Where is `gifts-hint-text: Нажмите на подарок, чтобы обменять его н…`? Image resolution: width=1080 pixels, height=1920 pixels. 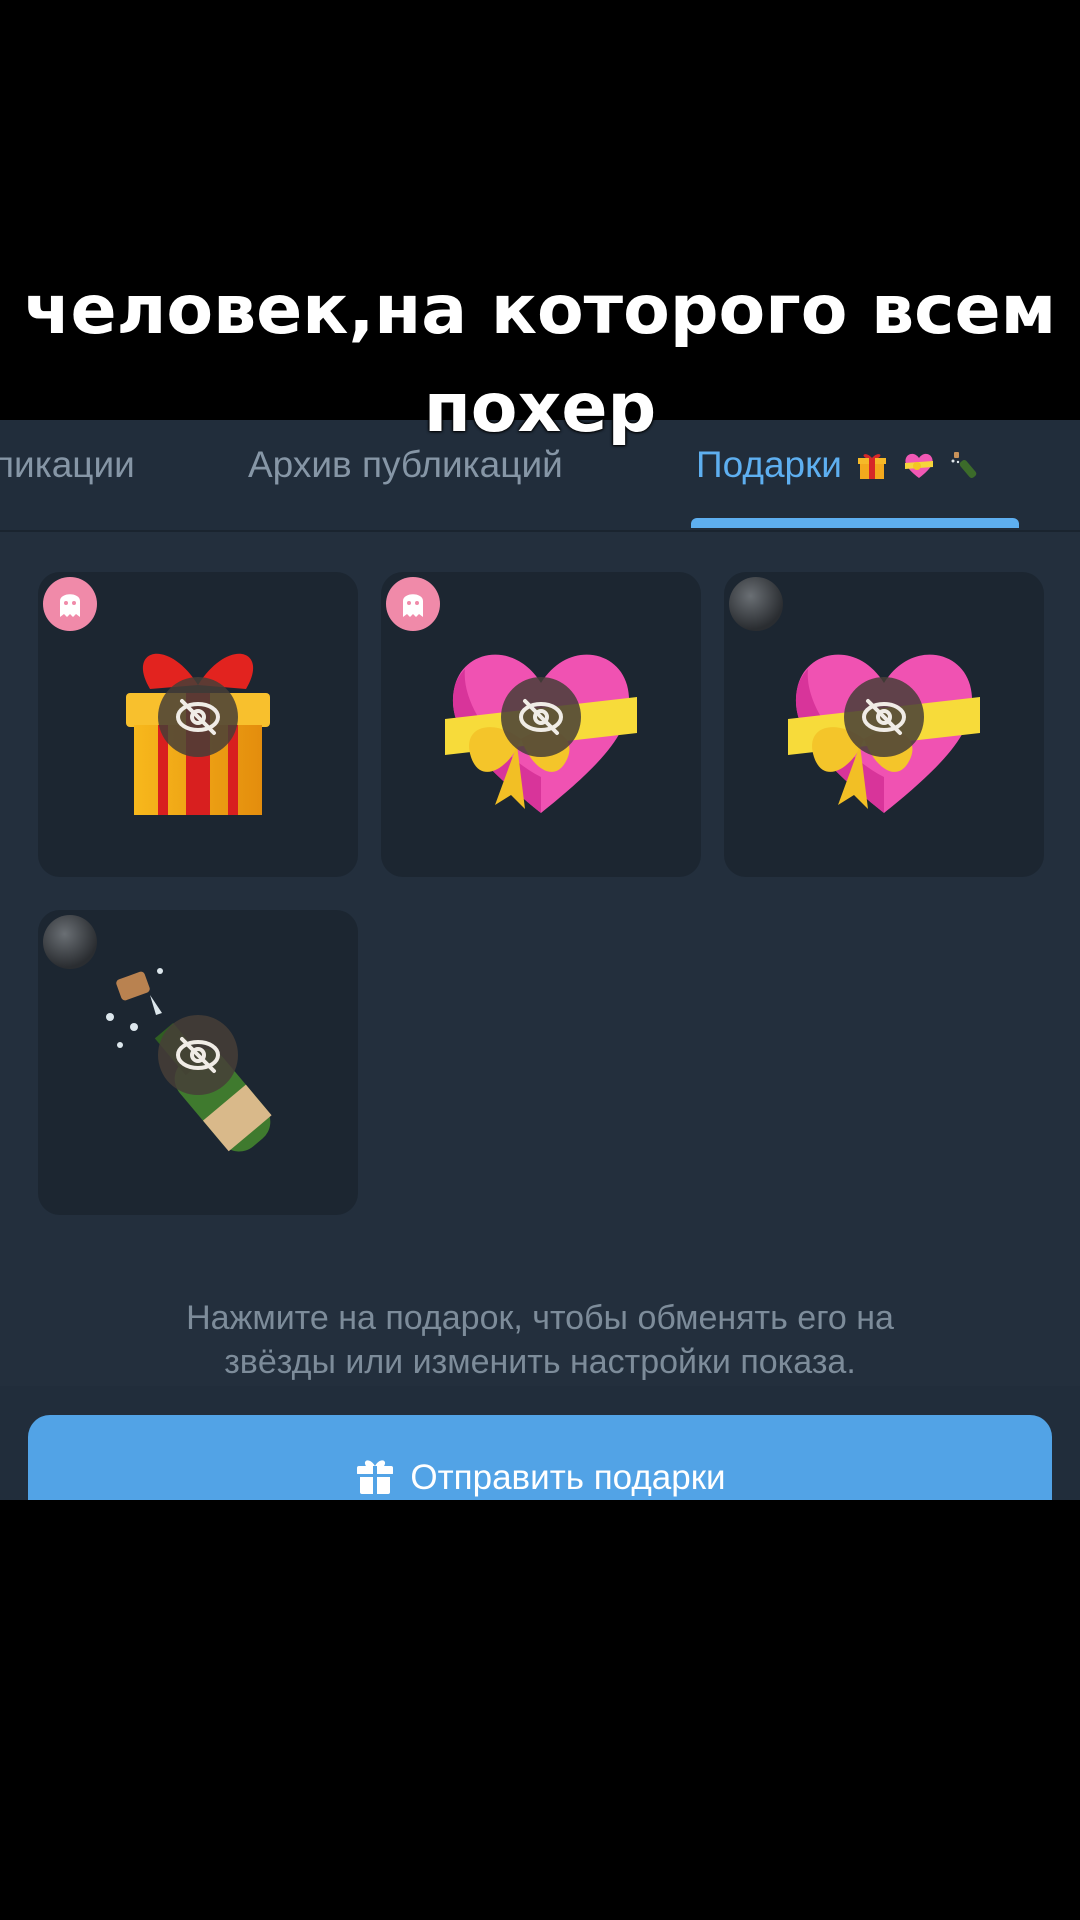
gifts-hint-text: Нажмите на подарок, чтобы обменять его н… is located at coordinates (540, 1340).